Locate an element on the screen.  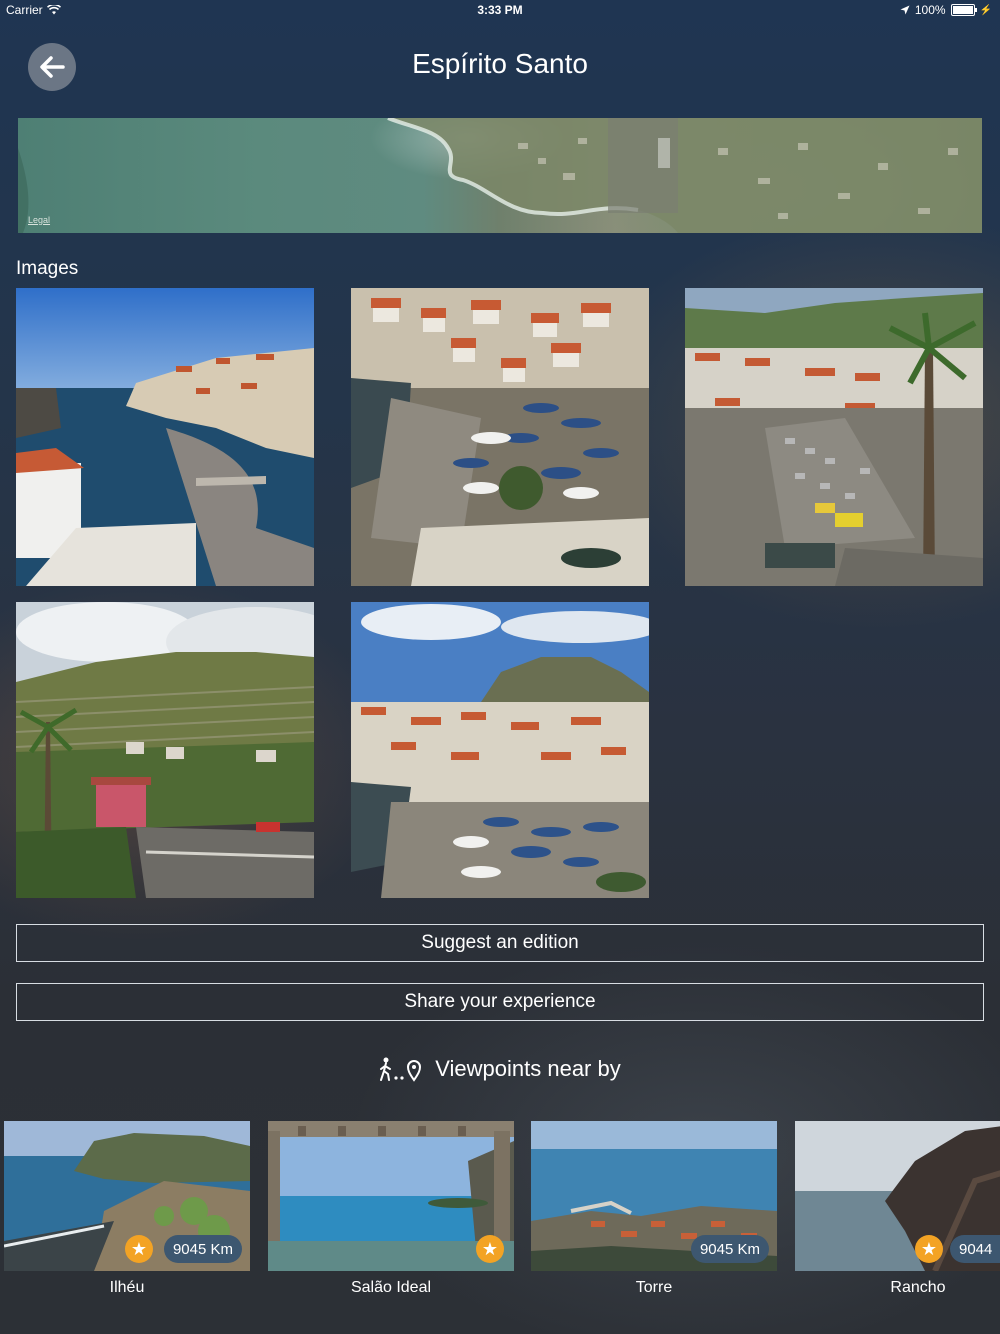
walk-to-pin-icon is located at coordinates (401, 1069).